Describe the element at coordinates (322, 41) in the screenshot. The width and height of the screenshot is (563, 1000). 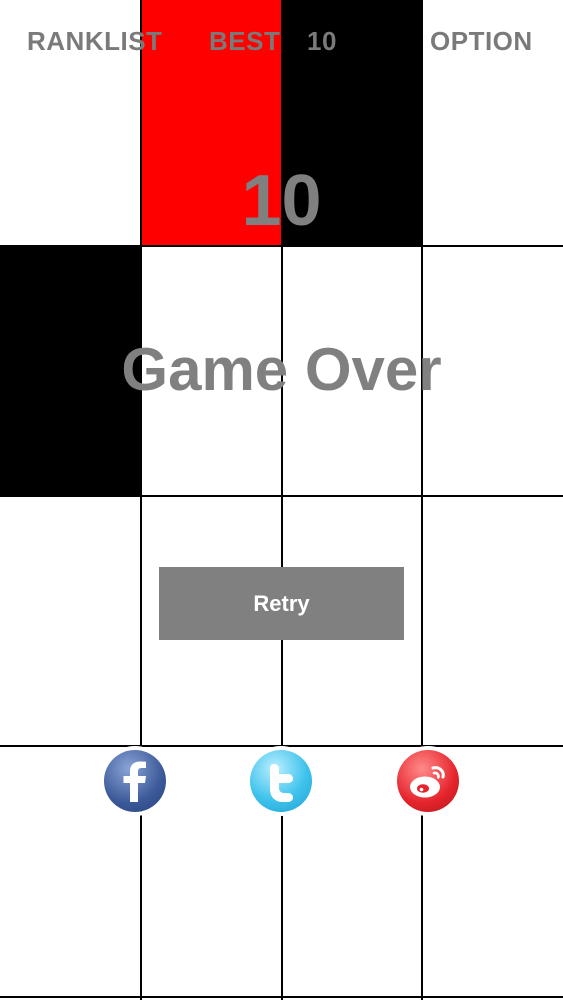
I see `best-score: 10` at that location.